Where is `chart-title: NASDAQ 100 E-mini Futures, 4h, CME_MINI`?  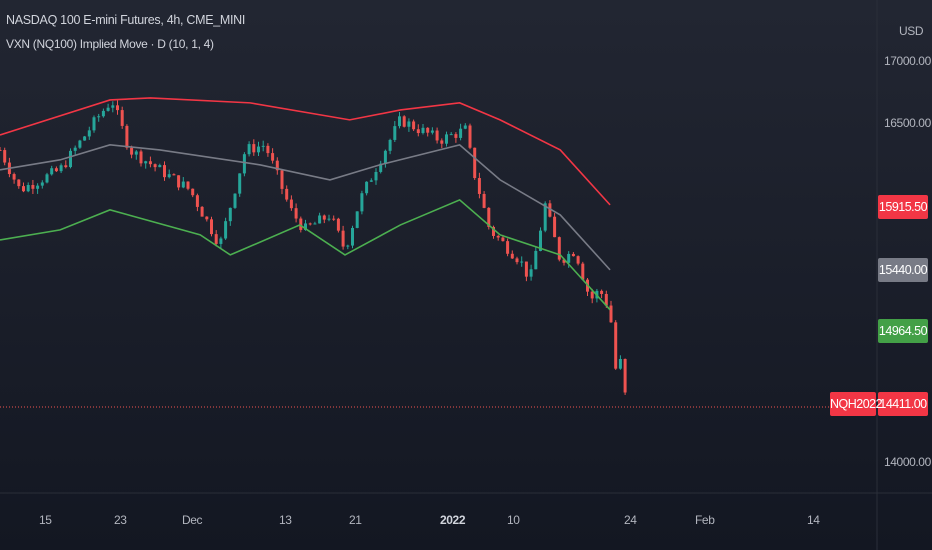 chart-title: NASDAQ 100 E-mini Futures, 4h, CME_MINI is located at coordinates (125, 20).